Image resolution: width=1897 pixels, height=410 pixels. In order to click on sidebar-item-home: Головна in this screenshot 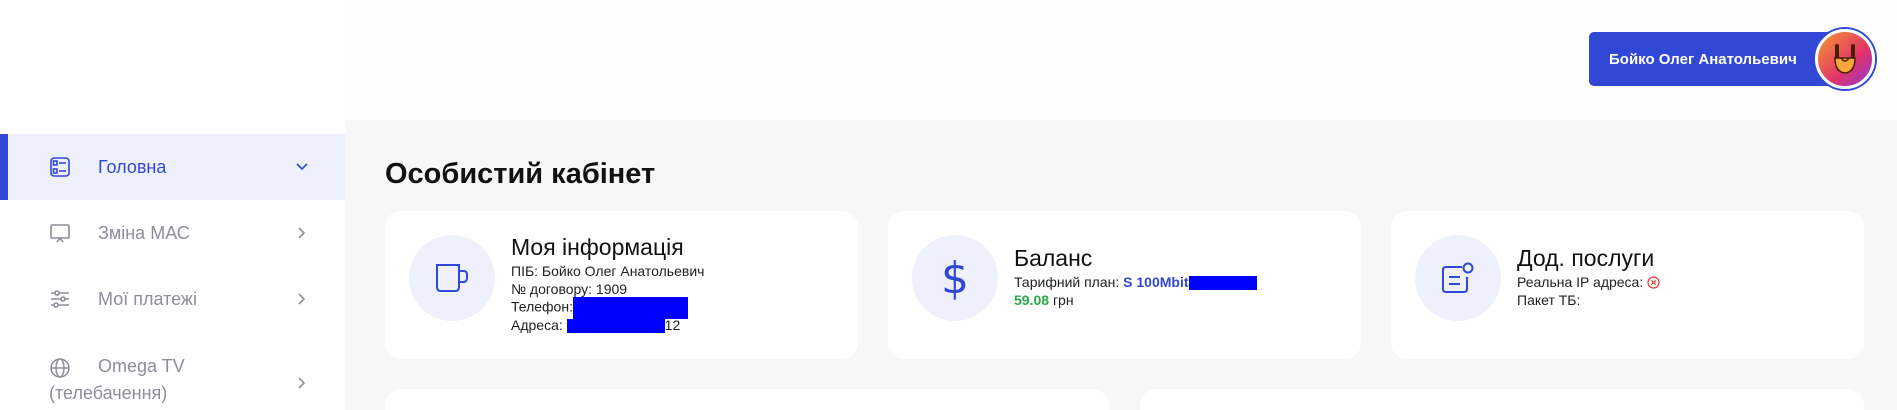, I will do `click(172, 167)`.